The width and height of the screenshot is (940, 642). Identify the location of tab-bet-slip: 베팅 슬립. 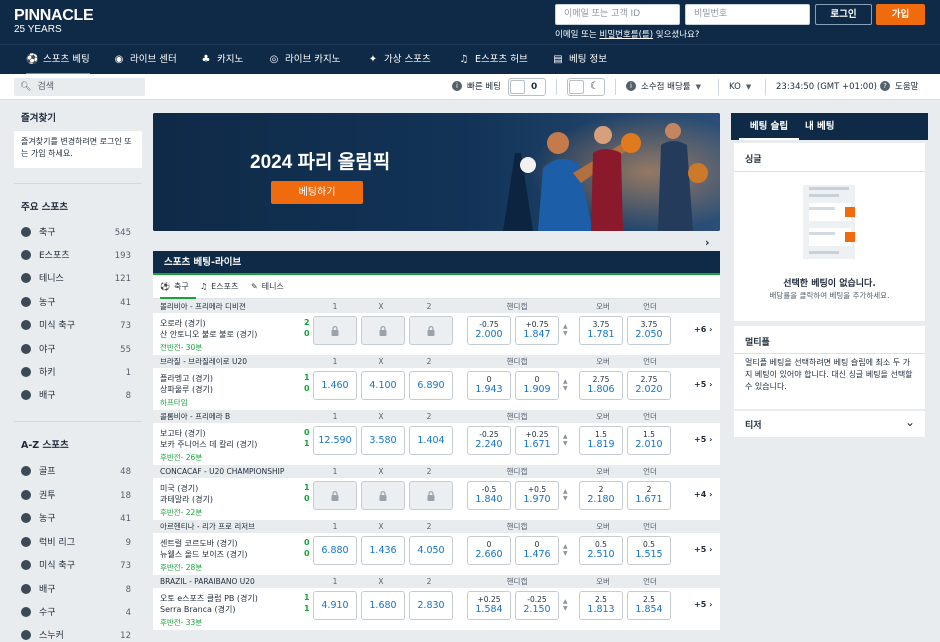
(769, 126).